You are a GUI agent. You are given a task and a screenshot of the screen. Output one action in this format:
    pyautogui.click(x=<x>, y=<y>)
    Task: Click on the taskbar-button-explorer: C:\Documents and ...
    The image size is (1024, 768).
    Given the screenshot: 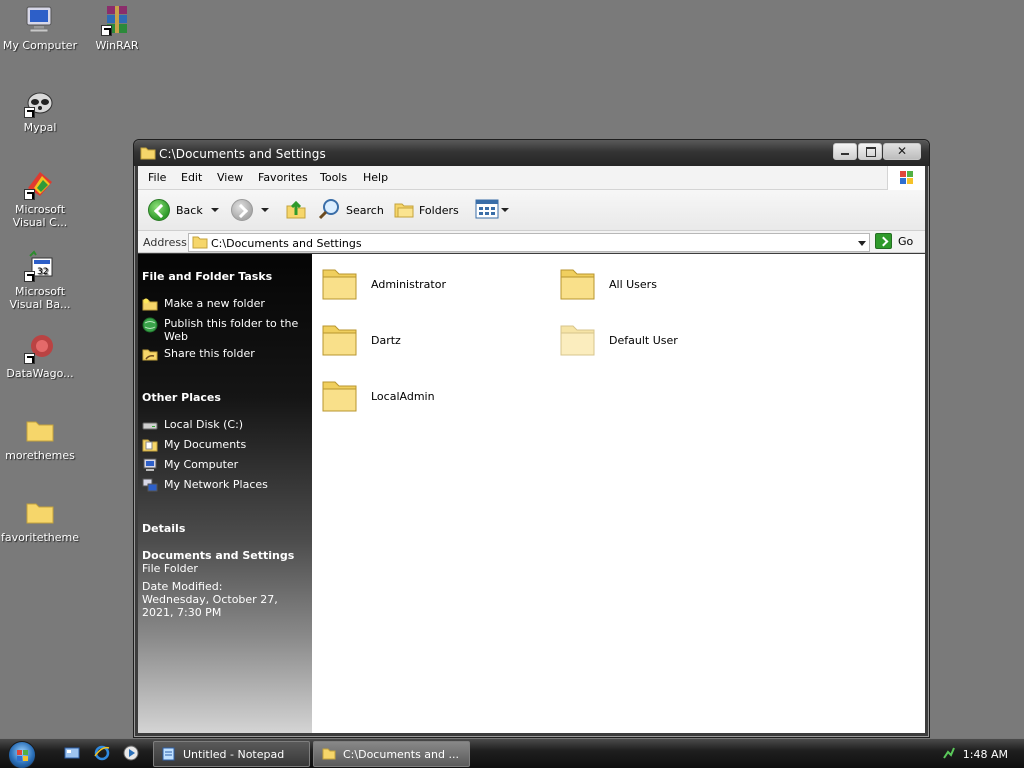 What is the action you would take?
    pyautogui.click(x=391, y=754)
    